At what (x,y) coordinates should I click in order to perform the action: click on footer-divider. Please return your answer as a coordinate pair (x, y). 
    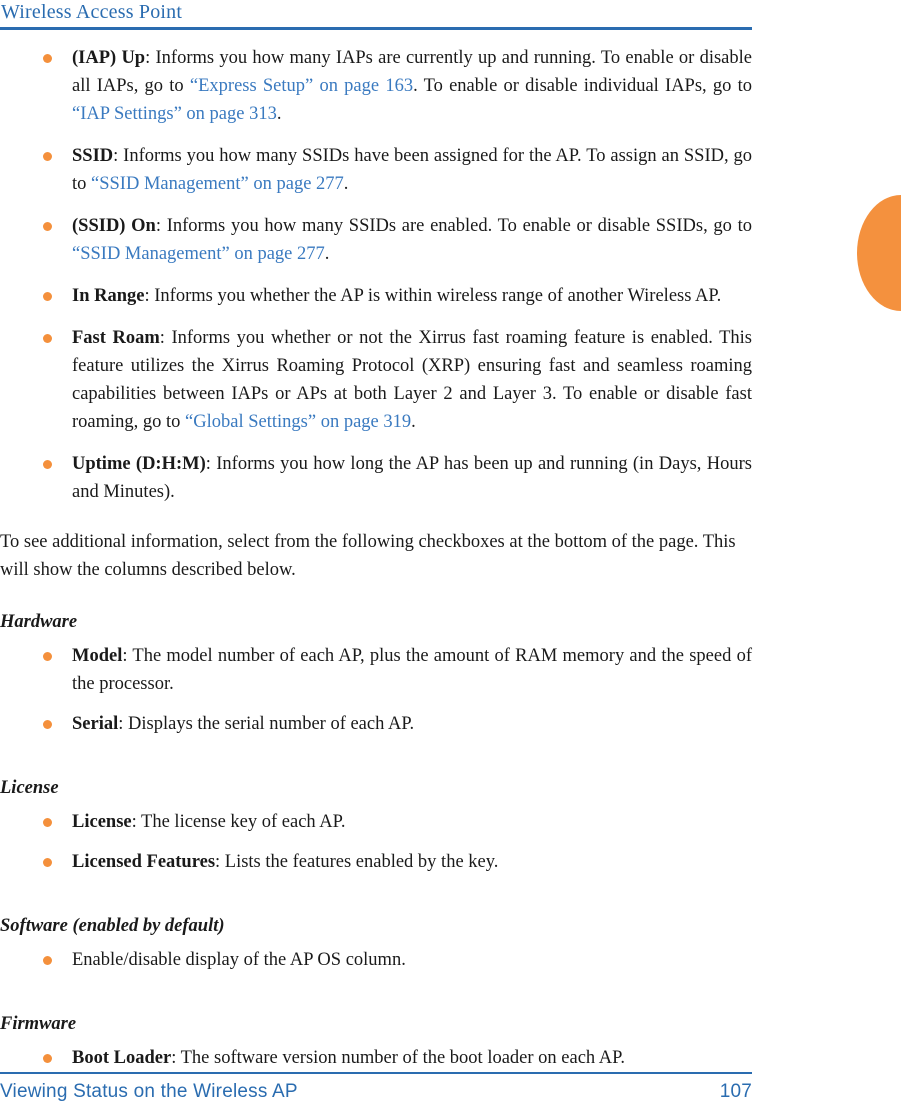
    Looking at the image, I should click on (376, 1073).